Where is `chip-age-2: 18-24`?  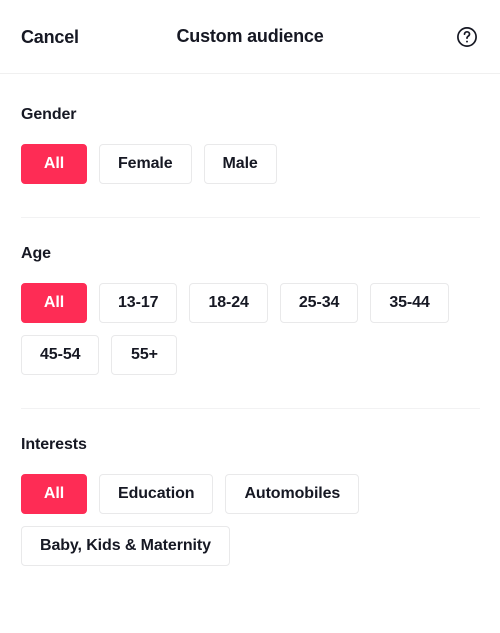 chip-age-2: 18-24 is located at coordinates (228, 303).